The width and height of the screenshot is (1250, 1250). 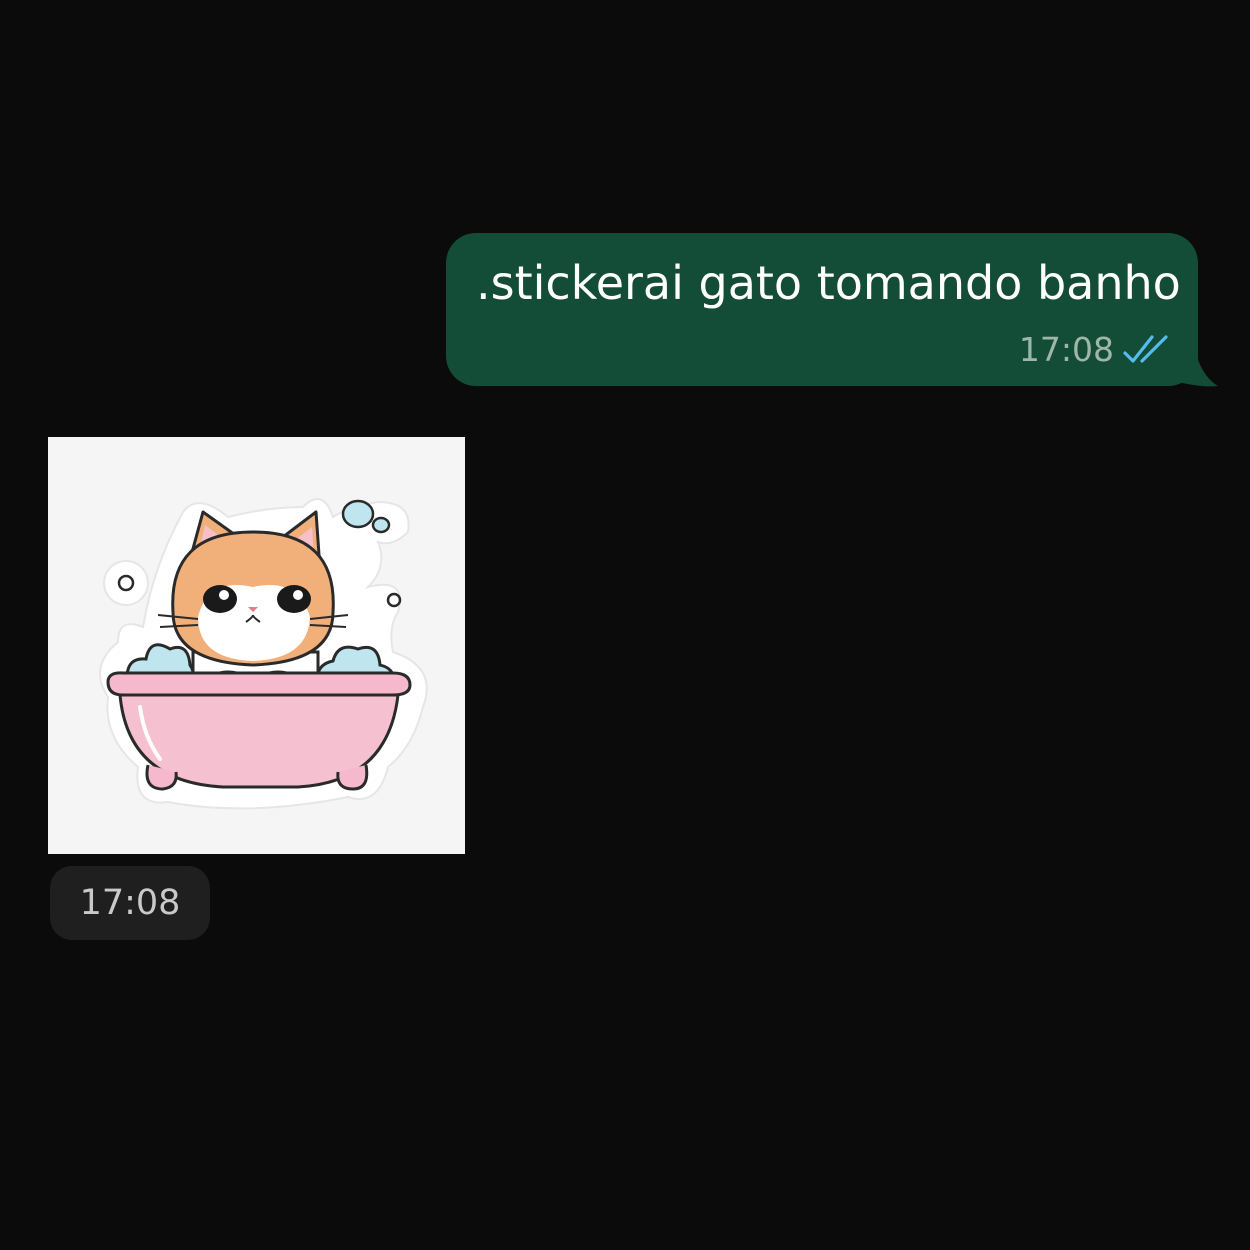 I want to click on bubble-tail, so click(x=1194, y=363).